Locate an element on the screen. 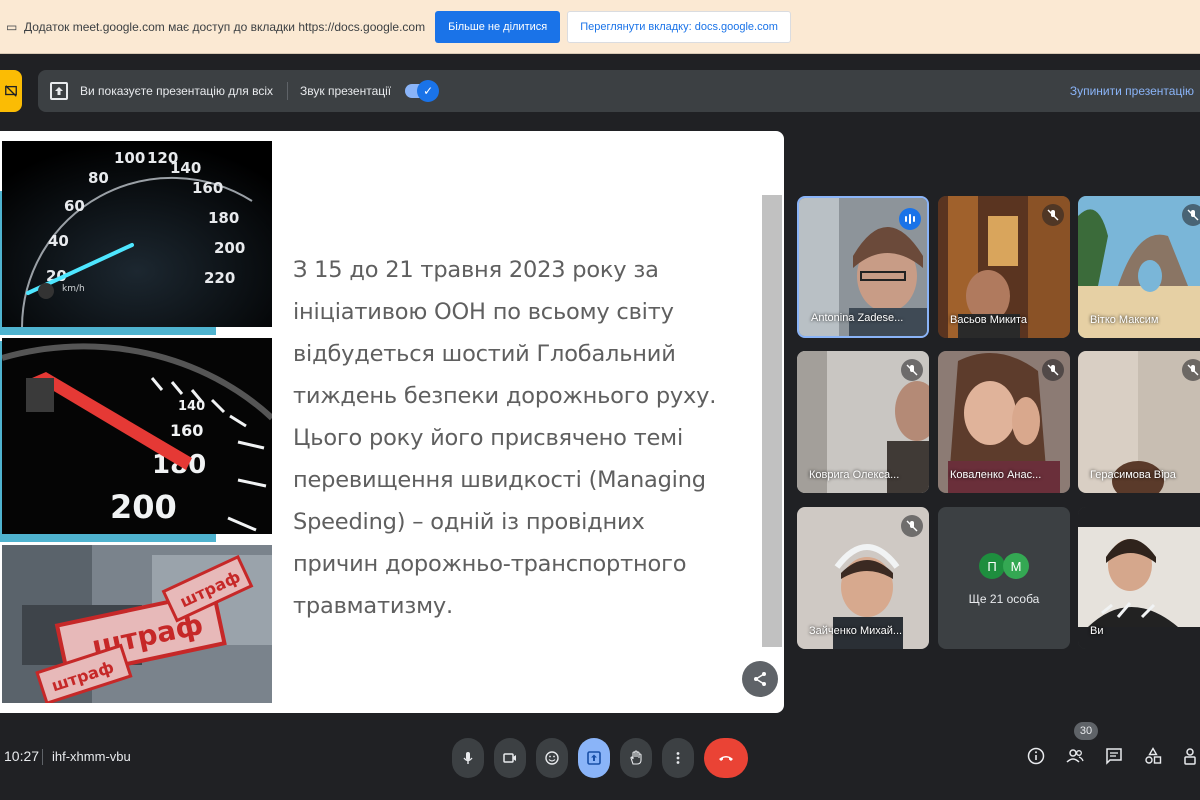  lock-person-icon is located at coordinates (1190, 756).